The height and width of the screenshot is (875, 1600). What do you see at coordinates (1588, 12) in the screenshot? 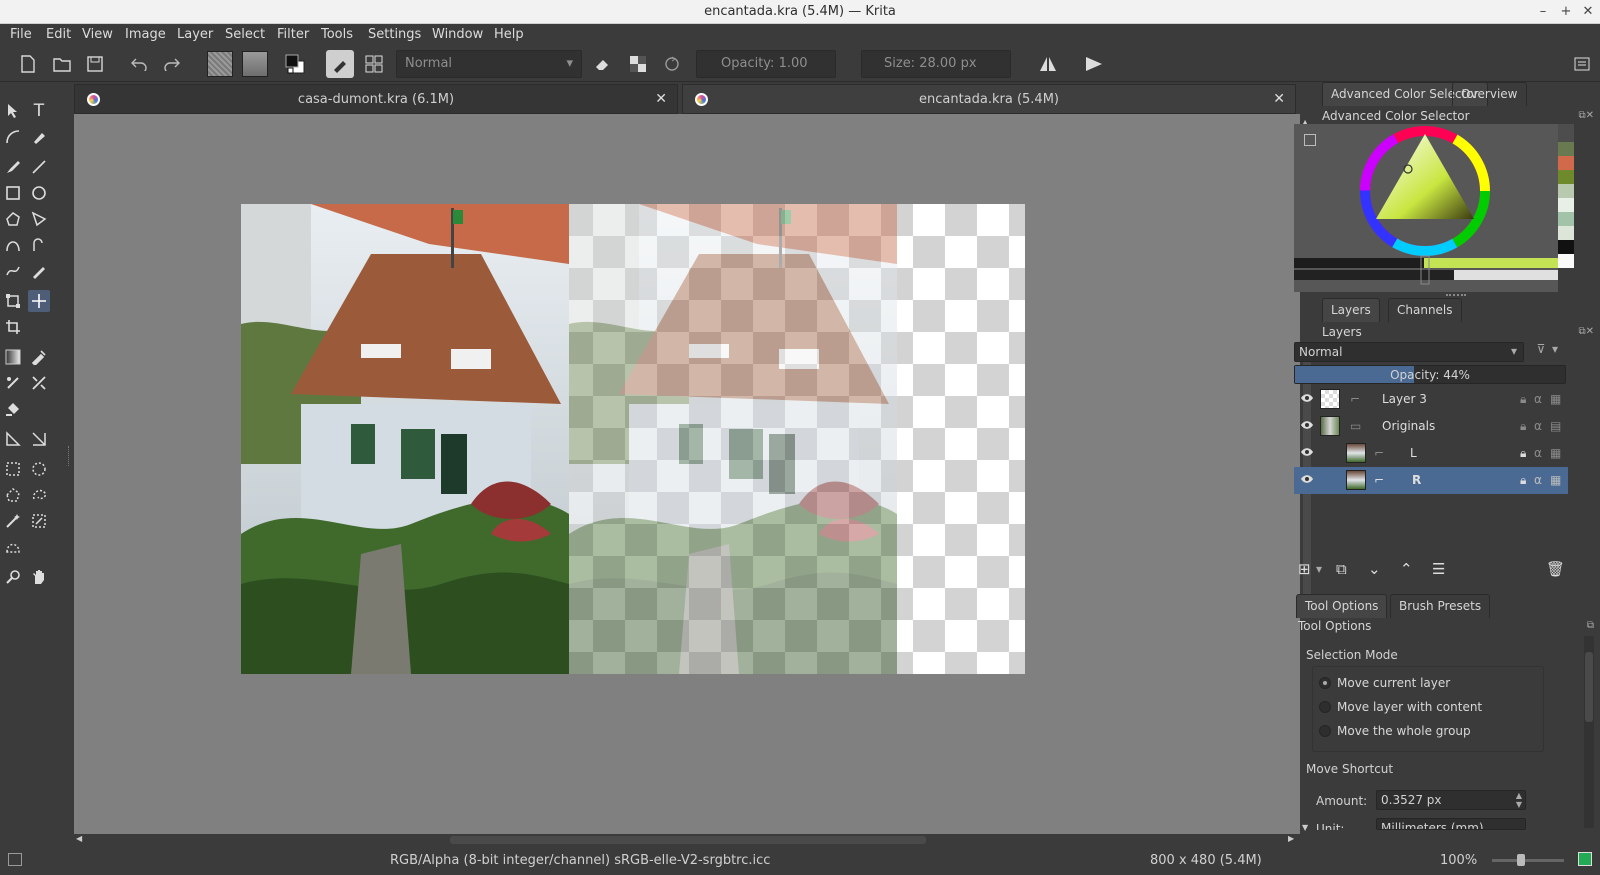
I see `close-window-icon: ✕` at bounding box center [1588, 12].